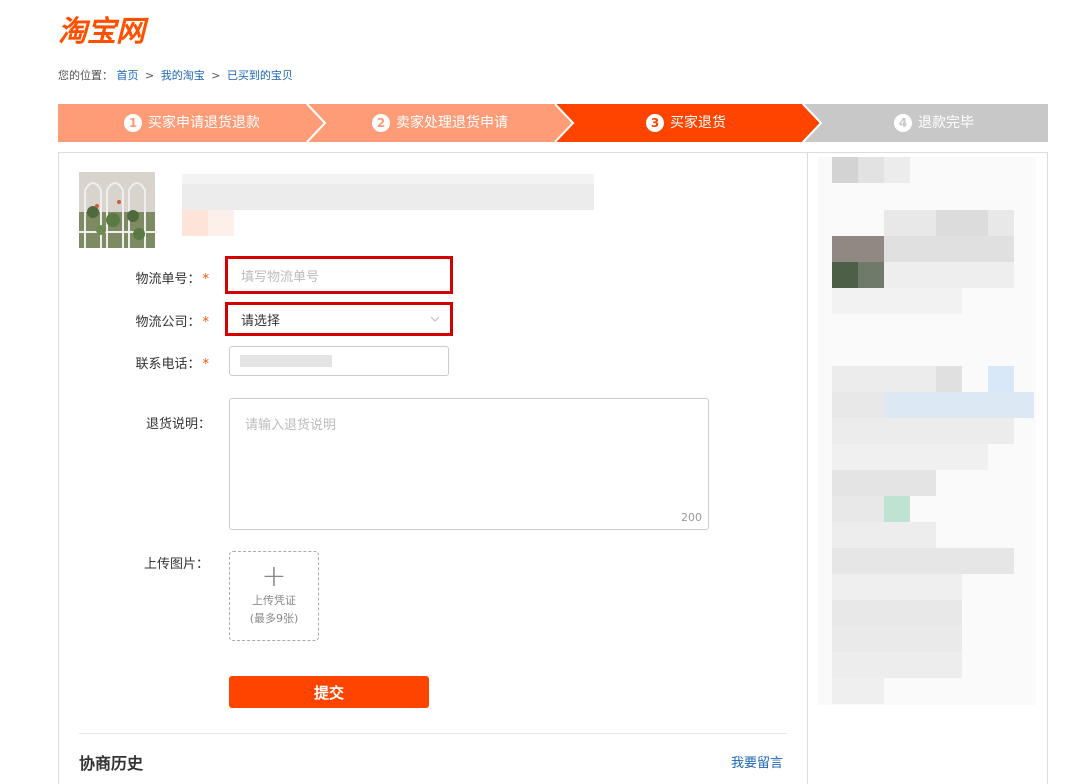 The image size is (1069, 784). I want to click on upload-label: 上传图片：, so click(176, 564).